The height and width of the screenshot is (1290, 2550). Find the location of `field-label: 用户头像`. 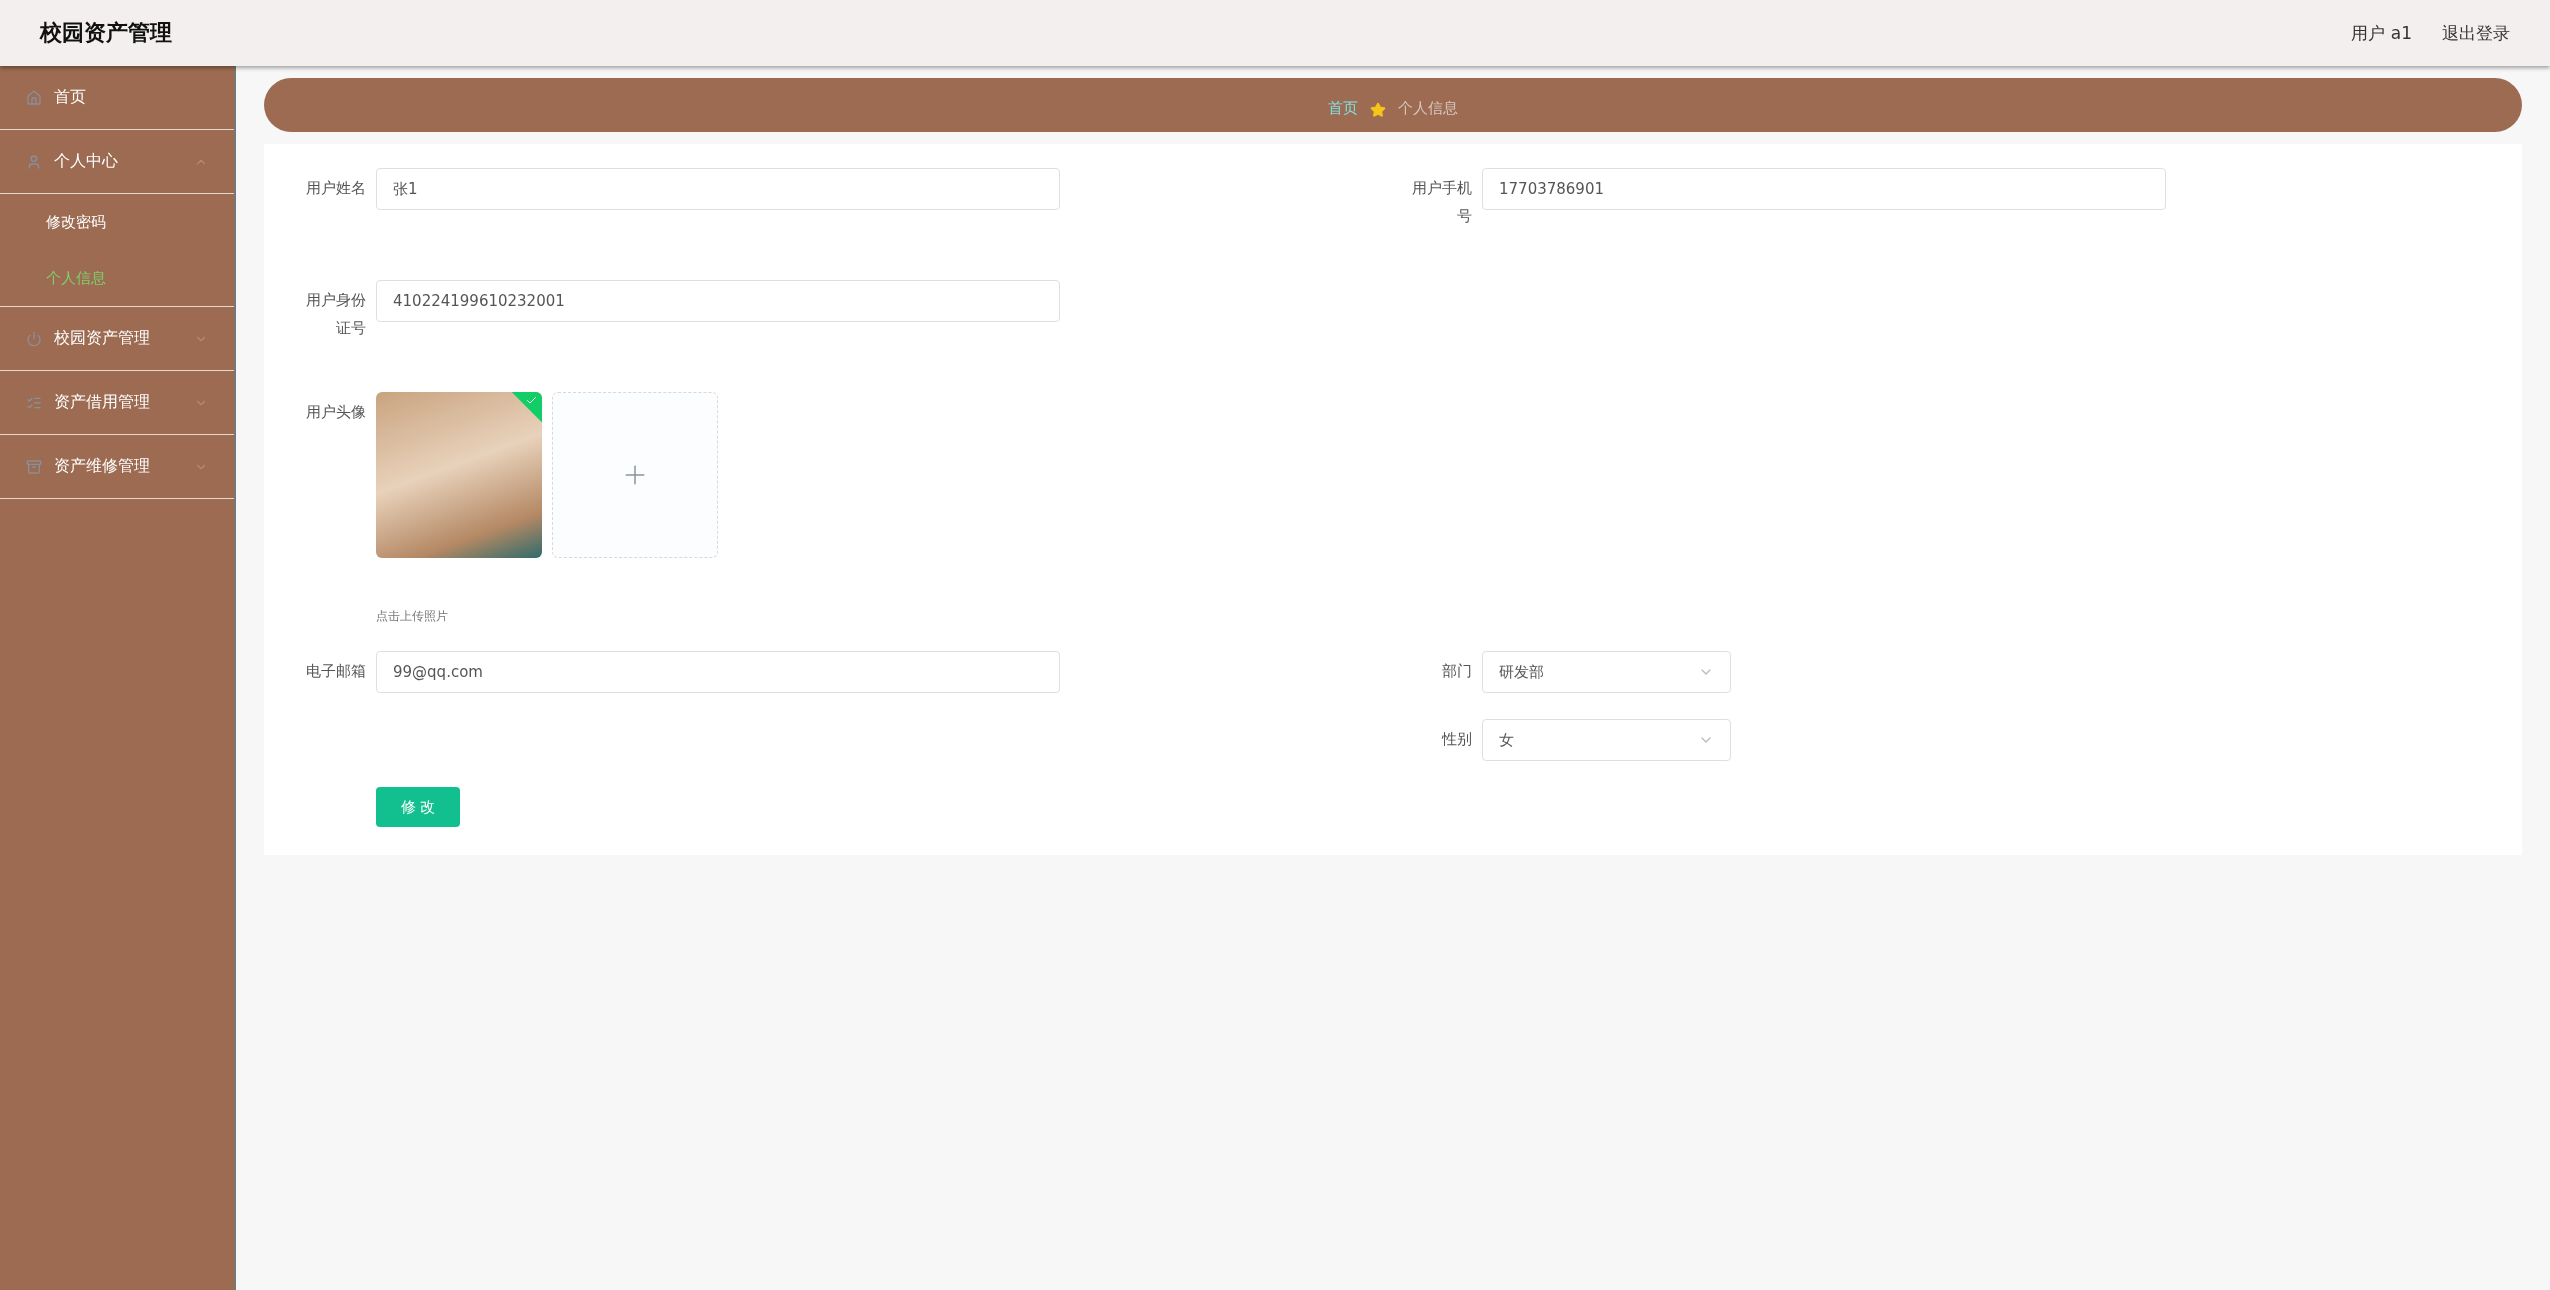

field-label: 用户头像 is located at coordinates (335, 412).